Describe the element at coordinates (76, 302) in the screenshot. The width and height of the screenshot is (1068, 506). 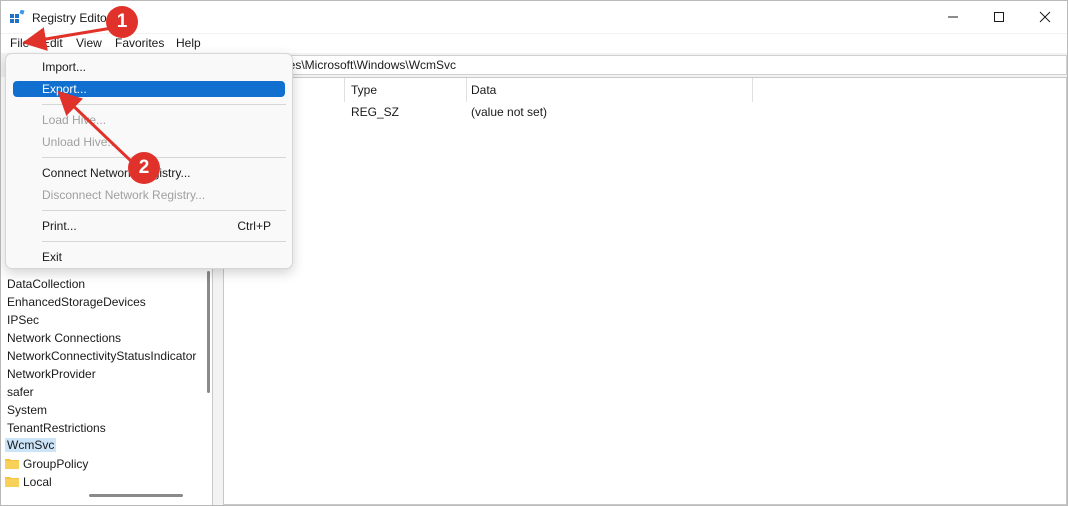
I see `tree-item: EnhancedStorageDevices` at that location.